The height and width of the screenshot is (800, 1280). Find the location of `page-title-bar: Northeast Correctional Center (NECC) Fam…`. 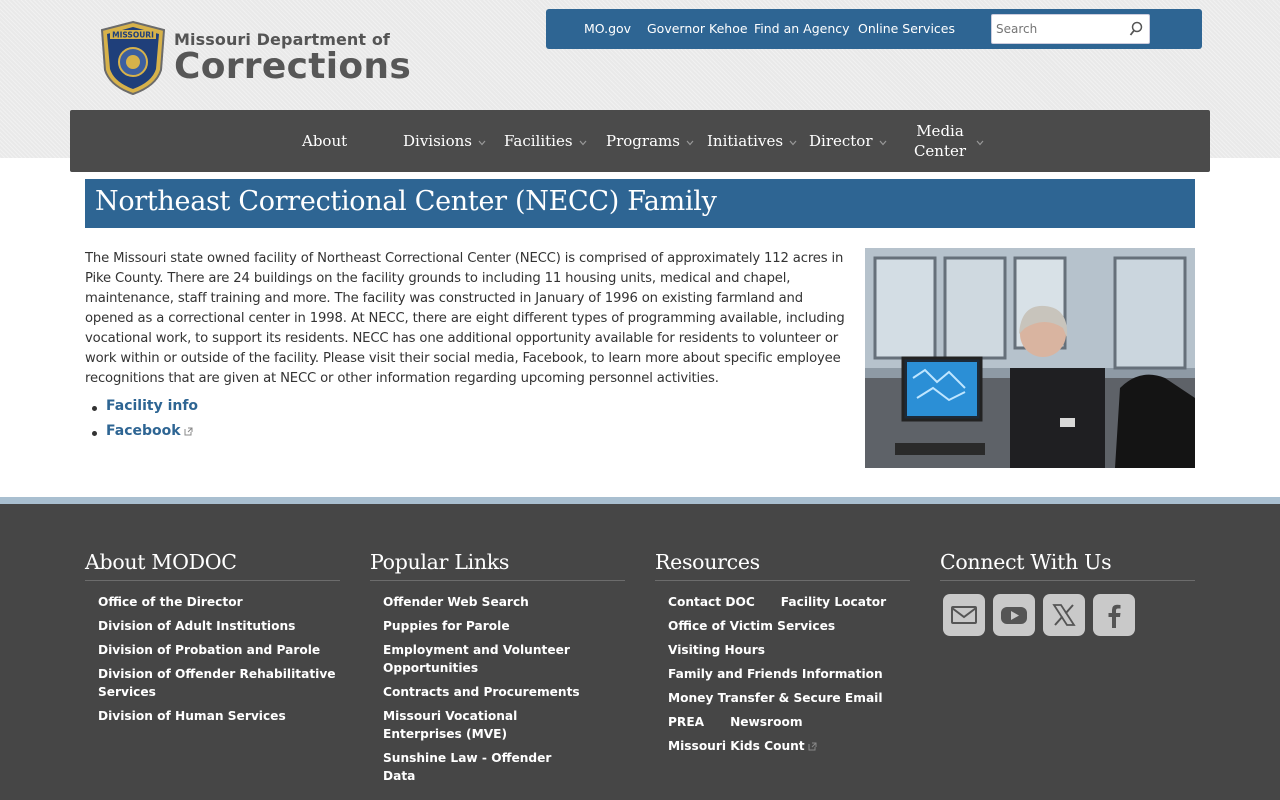

page-title-bar: Northeast Correctional Center (NECC) Fam… is located at coordinates (640, 203).